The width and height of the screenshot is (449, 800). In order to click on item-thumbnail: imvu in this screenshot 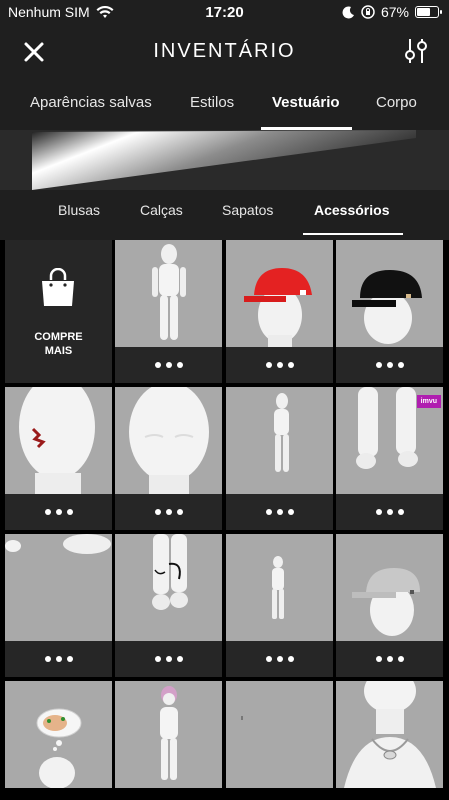, I will do `click(389, 440)`.